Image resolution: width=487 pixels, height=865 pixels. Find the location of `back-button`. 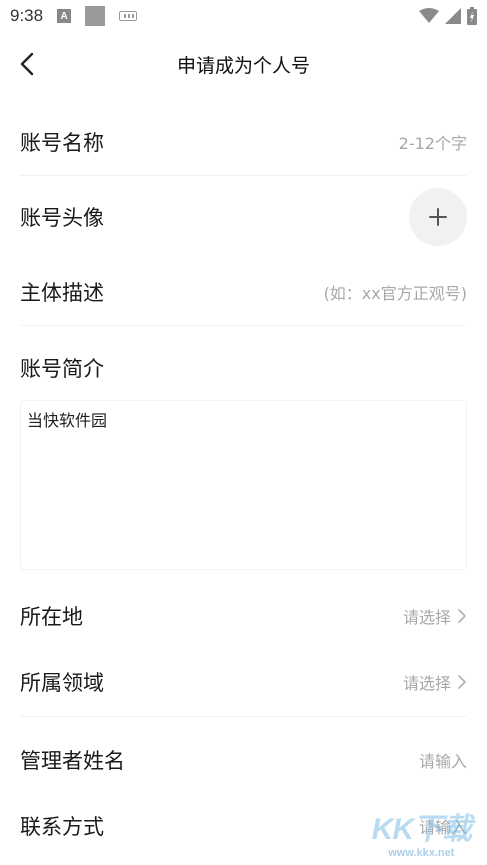

back-button is located at coordinates (28, 64).